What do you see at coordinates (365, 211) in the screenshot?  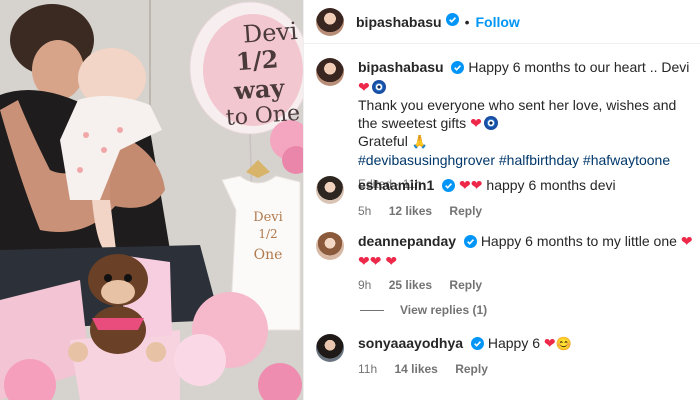 I see `comment-time: 5h` at bounding box center [365, 211].